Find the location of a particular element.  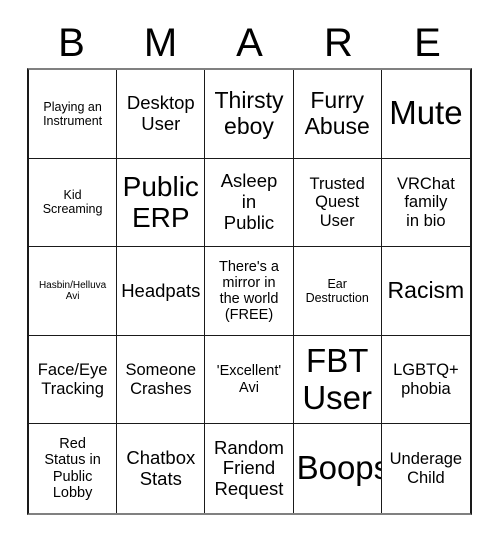

bingo-cell: Asleep in Public is located at coordinates (249, 203).